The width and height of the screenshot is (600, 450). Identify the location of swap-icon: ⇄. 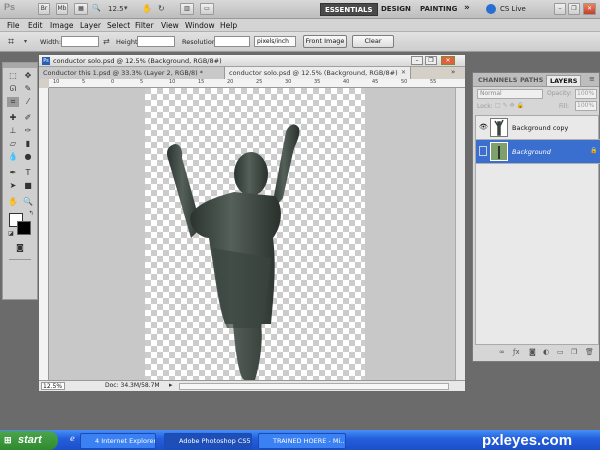
(106, 41).